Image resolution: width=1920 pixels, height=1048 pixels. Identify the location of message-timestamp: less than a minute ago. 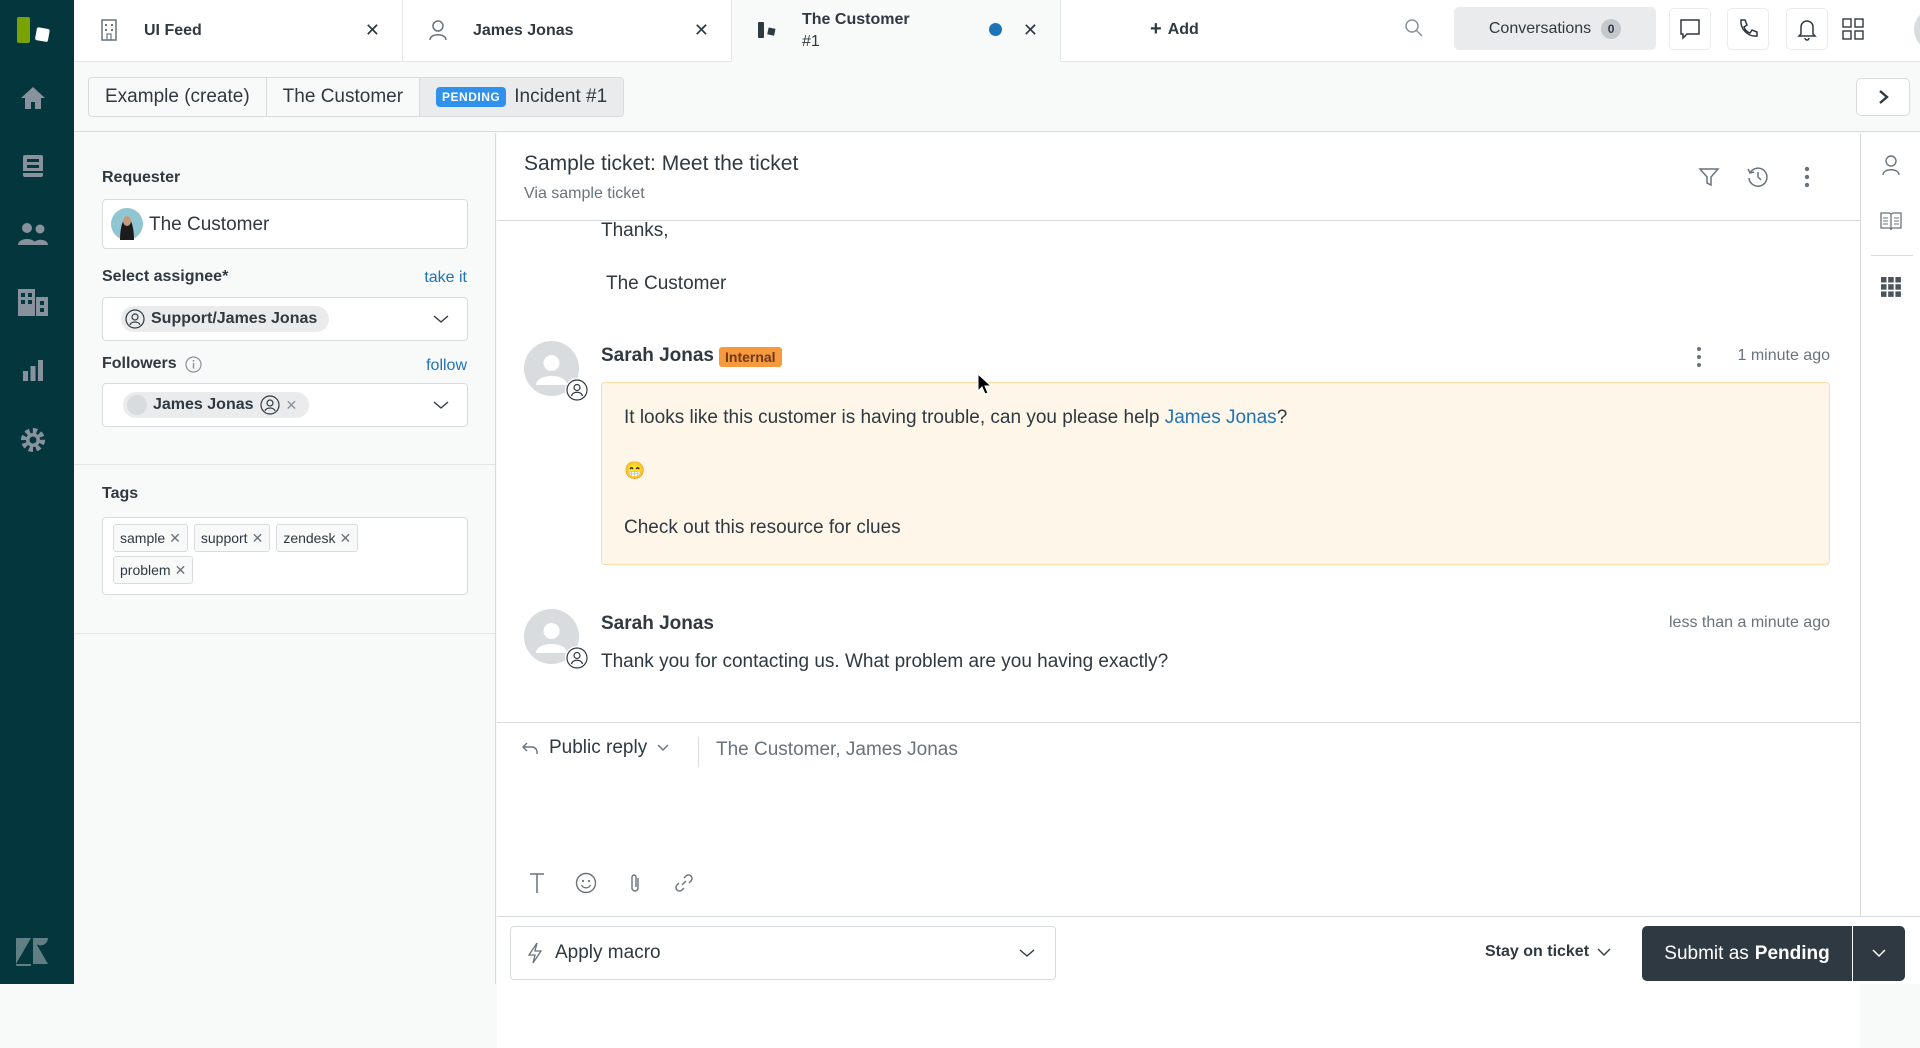
(1749, 622).